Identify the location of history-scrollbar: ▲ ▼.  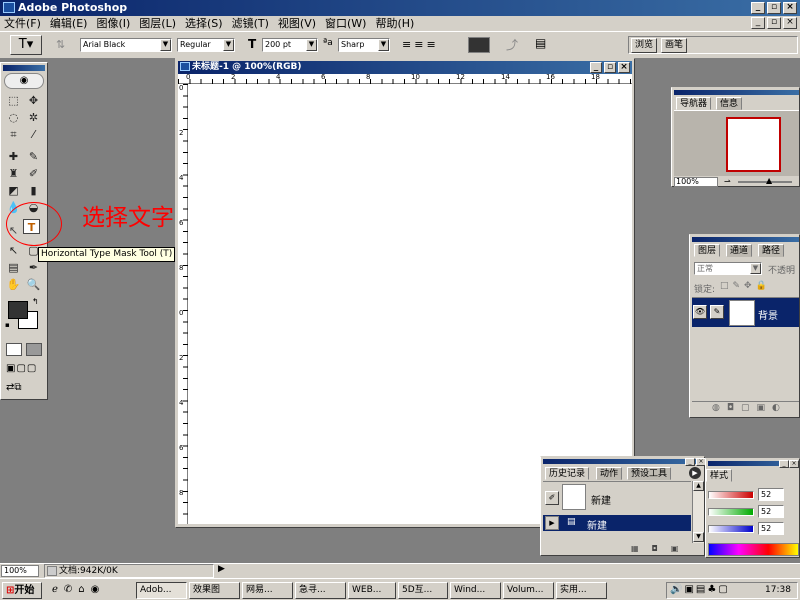
(698, 512).